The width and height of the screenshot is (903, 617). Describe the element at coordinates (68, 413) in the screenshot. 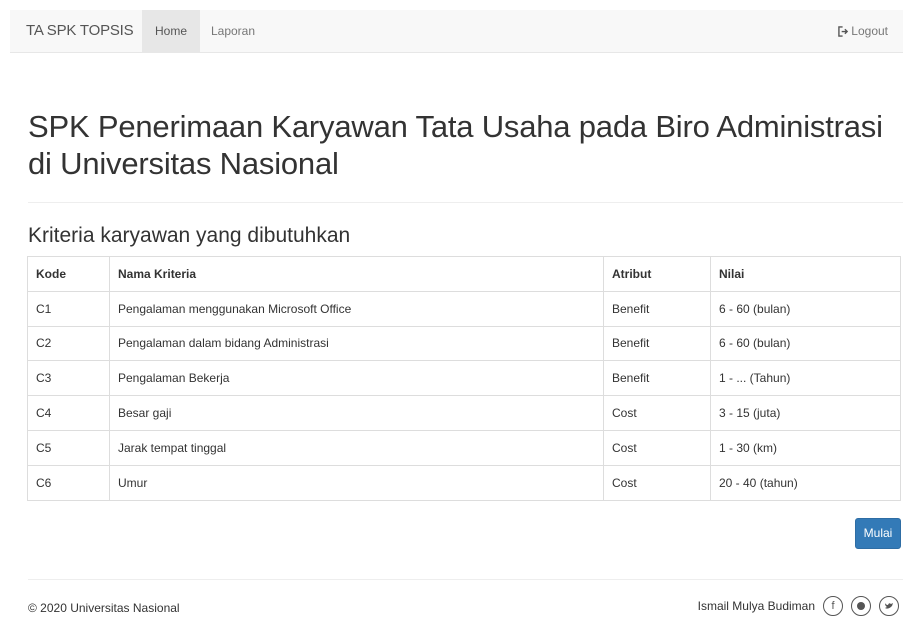

I see `cell-kode: C4` at that location.